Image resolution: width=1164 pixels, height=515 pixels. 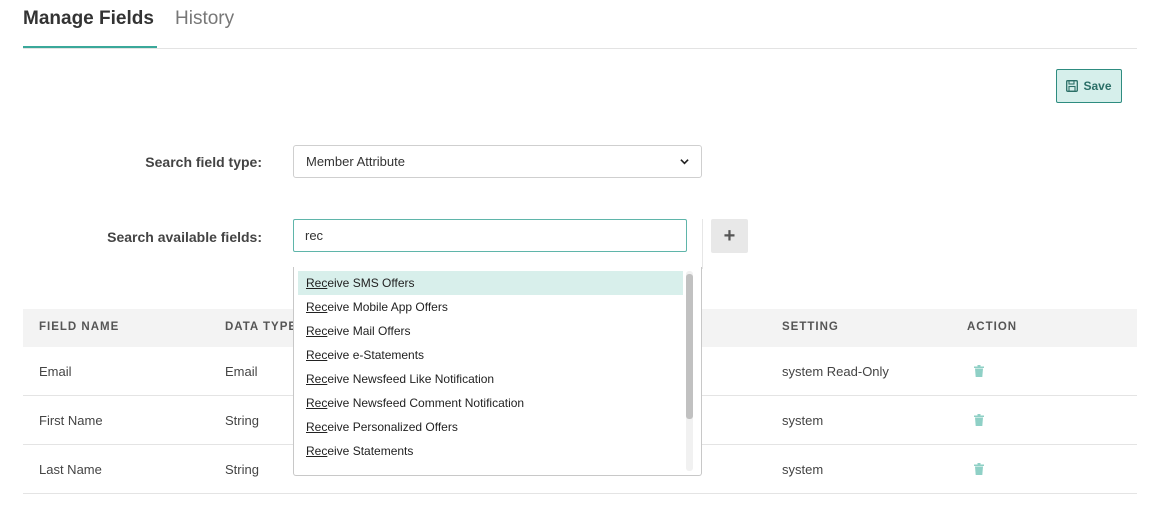 What do you see at coordinates (580, 24) in the screenshot?
I see `tab-bar: Manage Fields History` at bounding box center [580, 24].